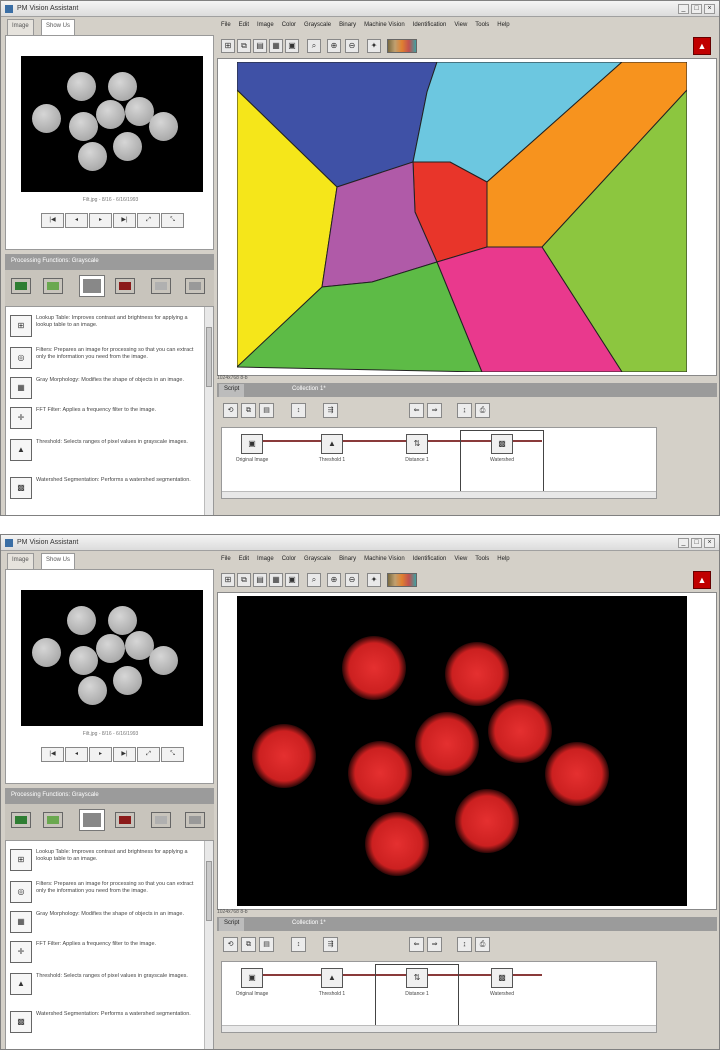  Describe the element at coordinates (482, 26) in the screenshot. I see `menu-tools: Tools` at that location.